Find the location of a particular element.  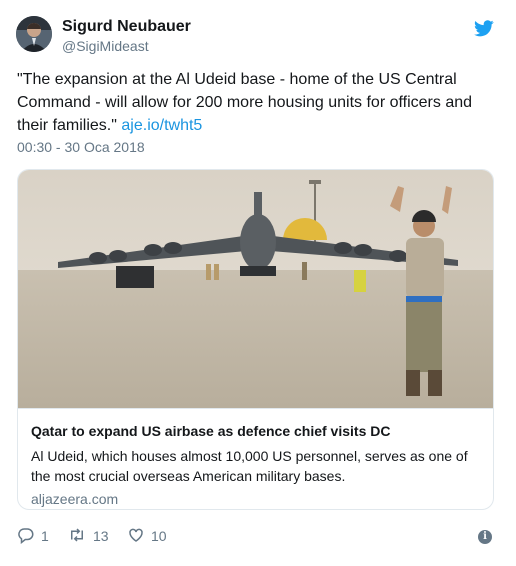

heart-icon is located at coordinates (136, 536).